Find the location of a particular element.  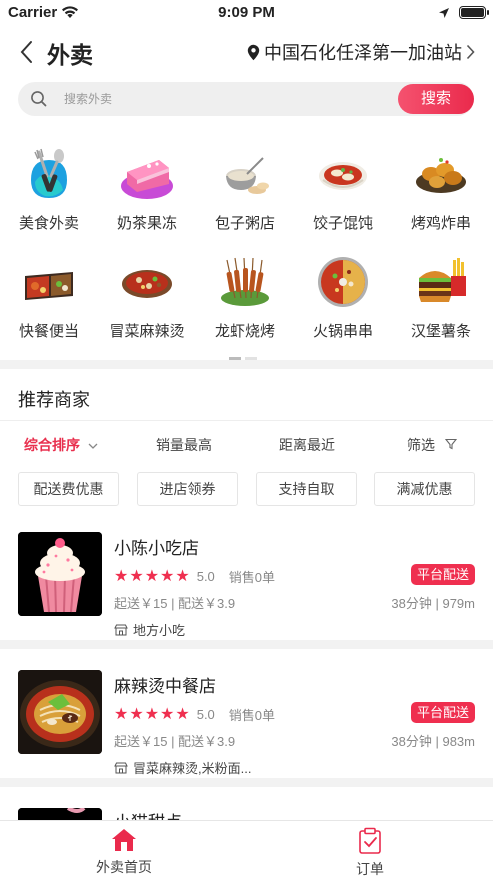

page-title: 外卖 is located at coordinates (70, 55).